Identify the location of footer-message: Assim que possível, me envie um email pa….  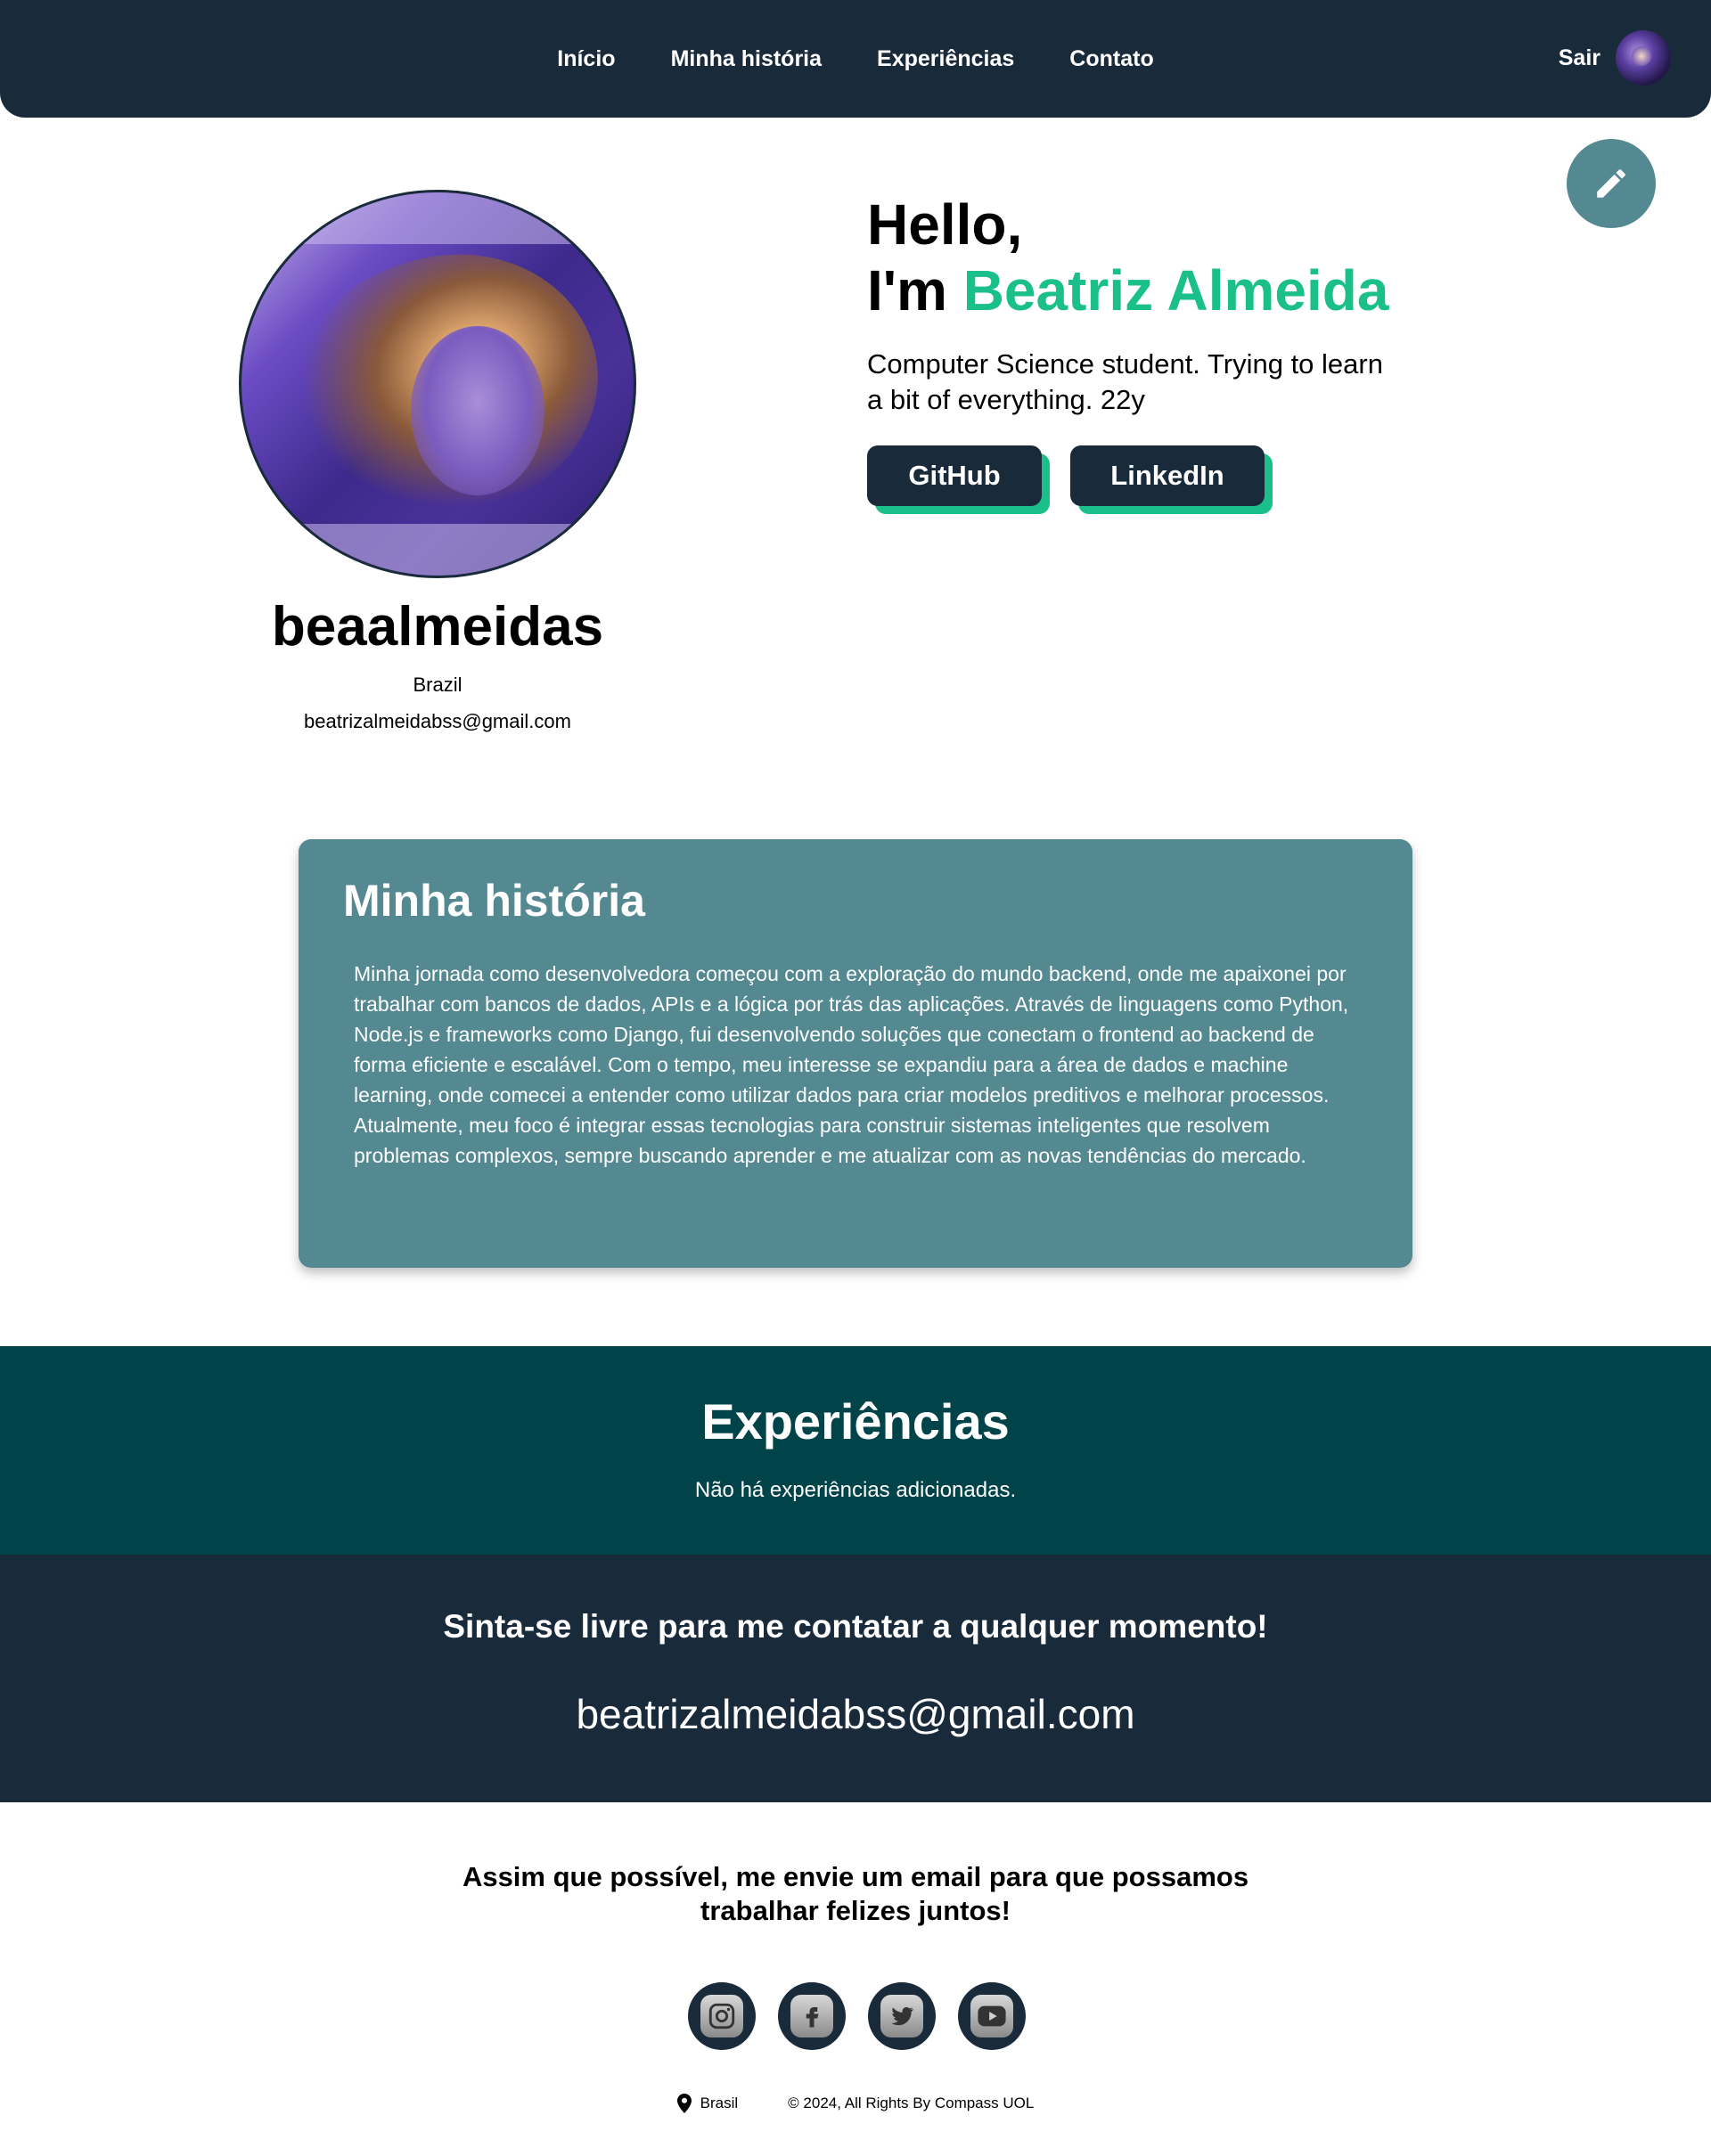
(855, 1893).